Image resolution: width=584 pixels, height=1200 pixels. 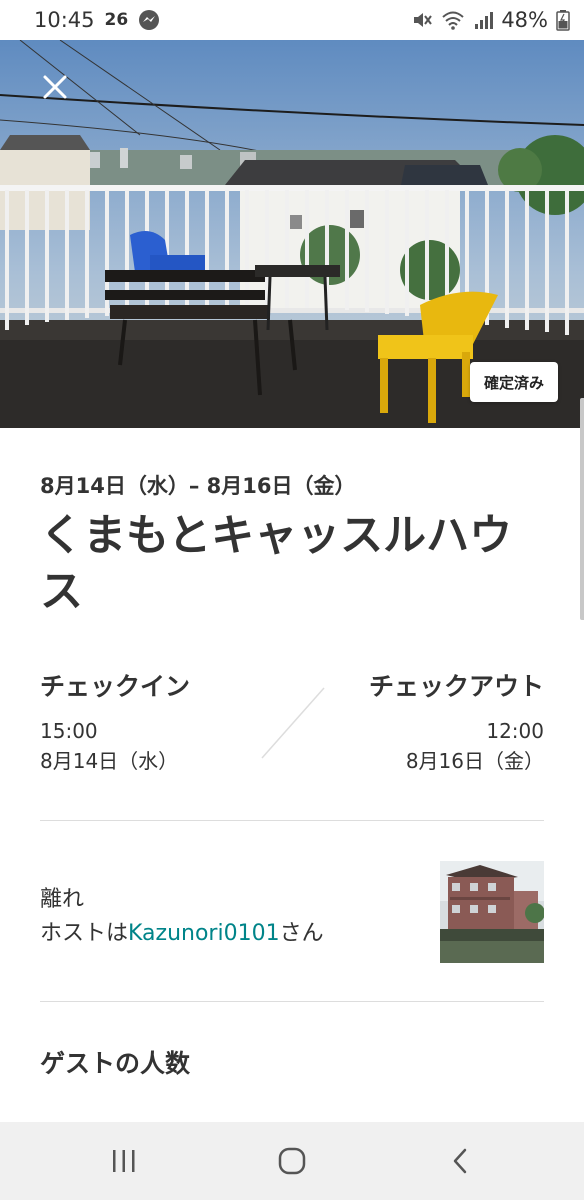 I want to click on back-icon, so click(x=460, y=1161).